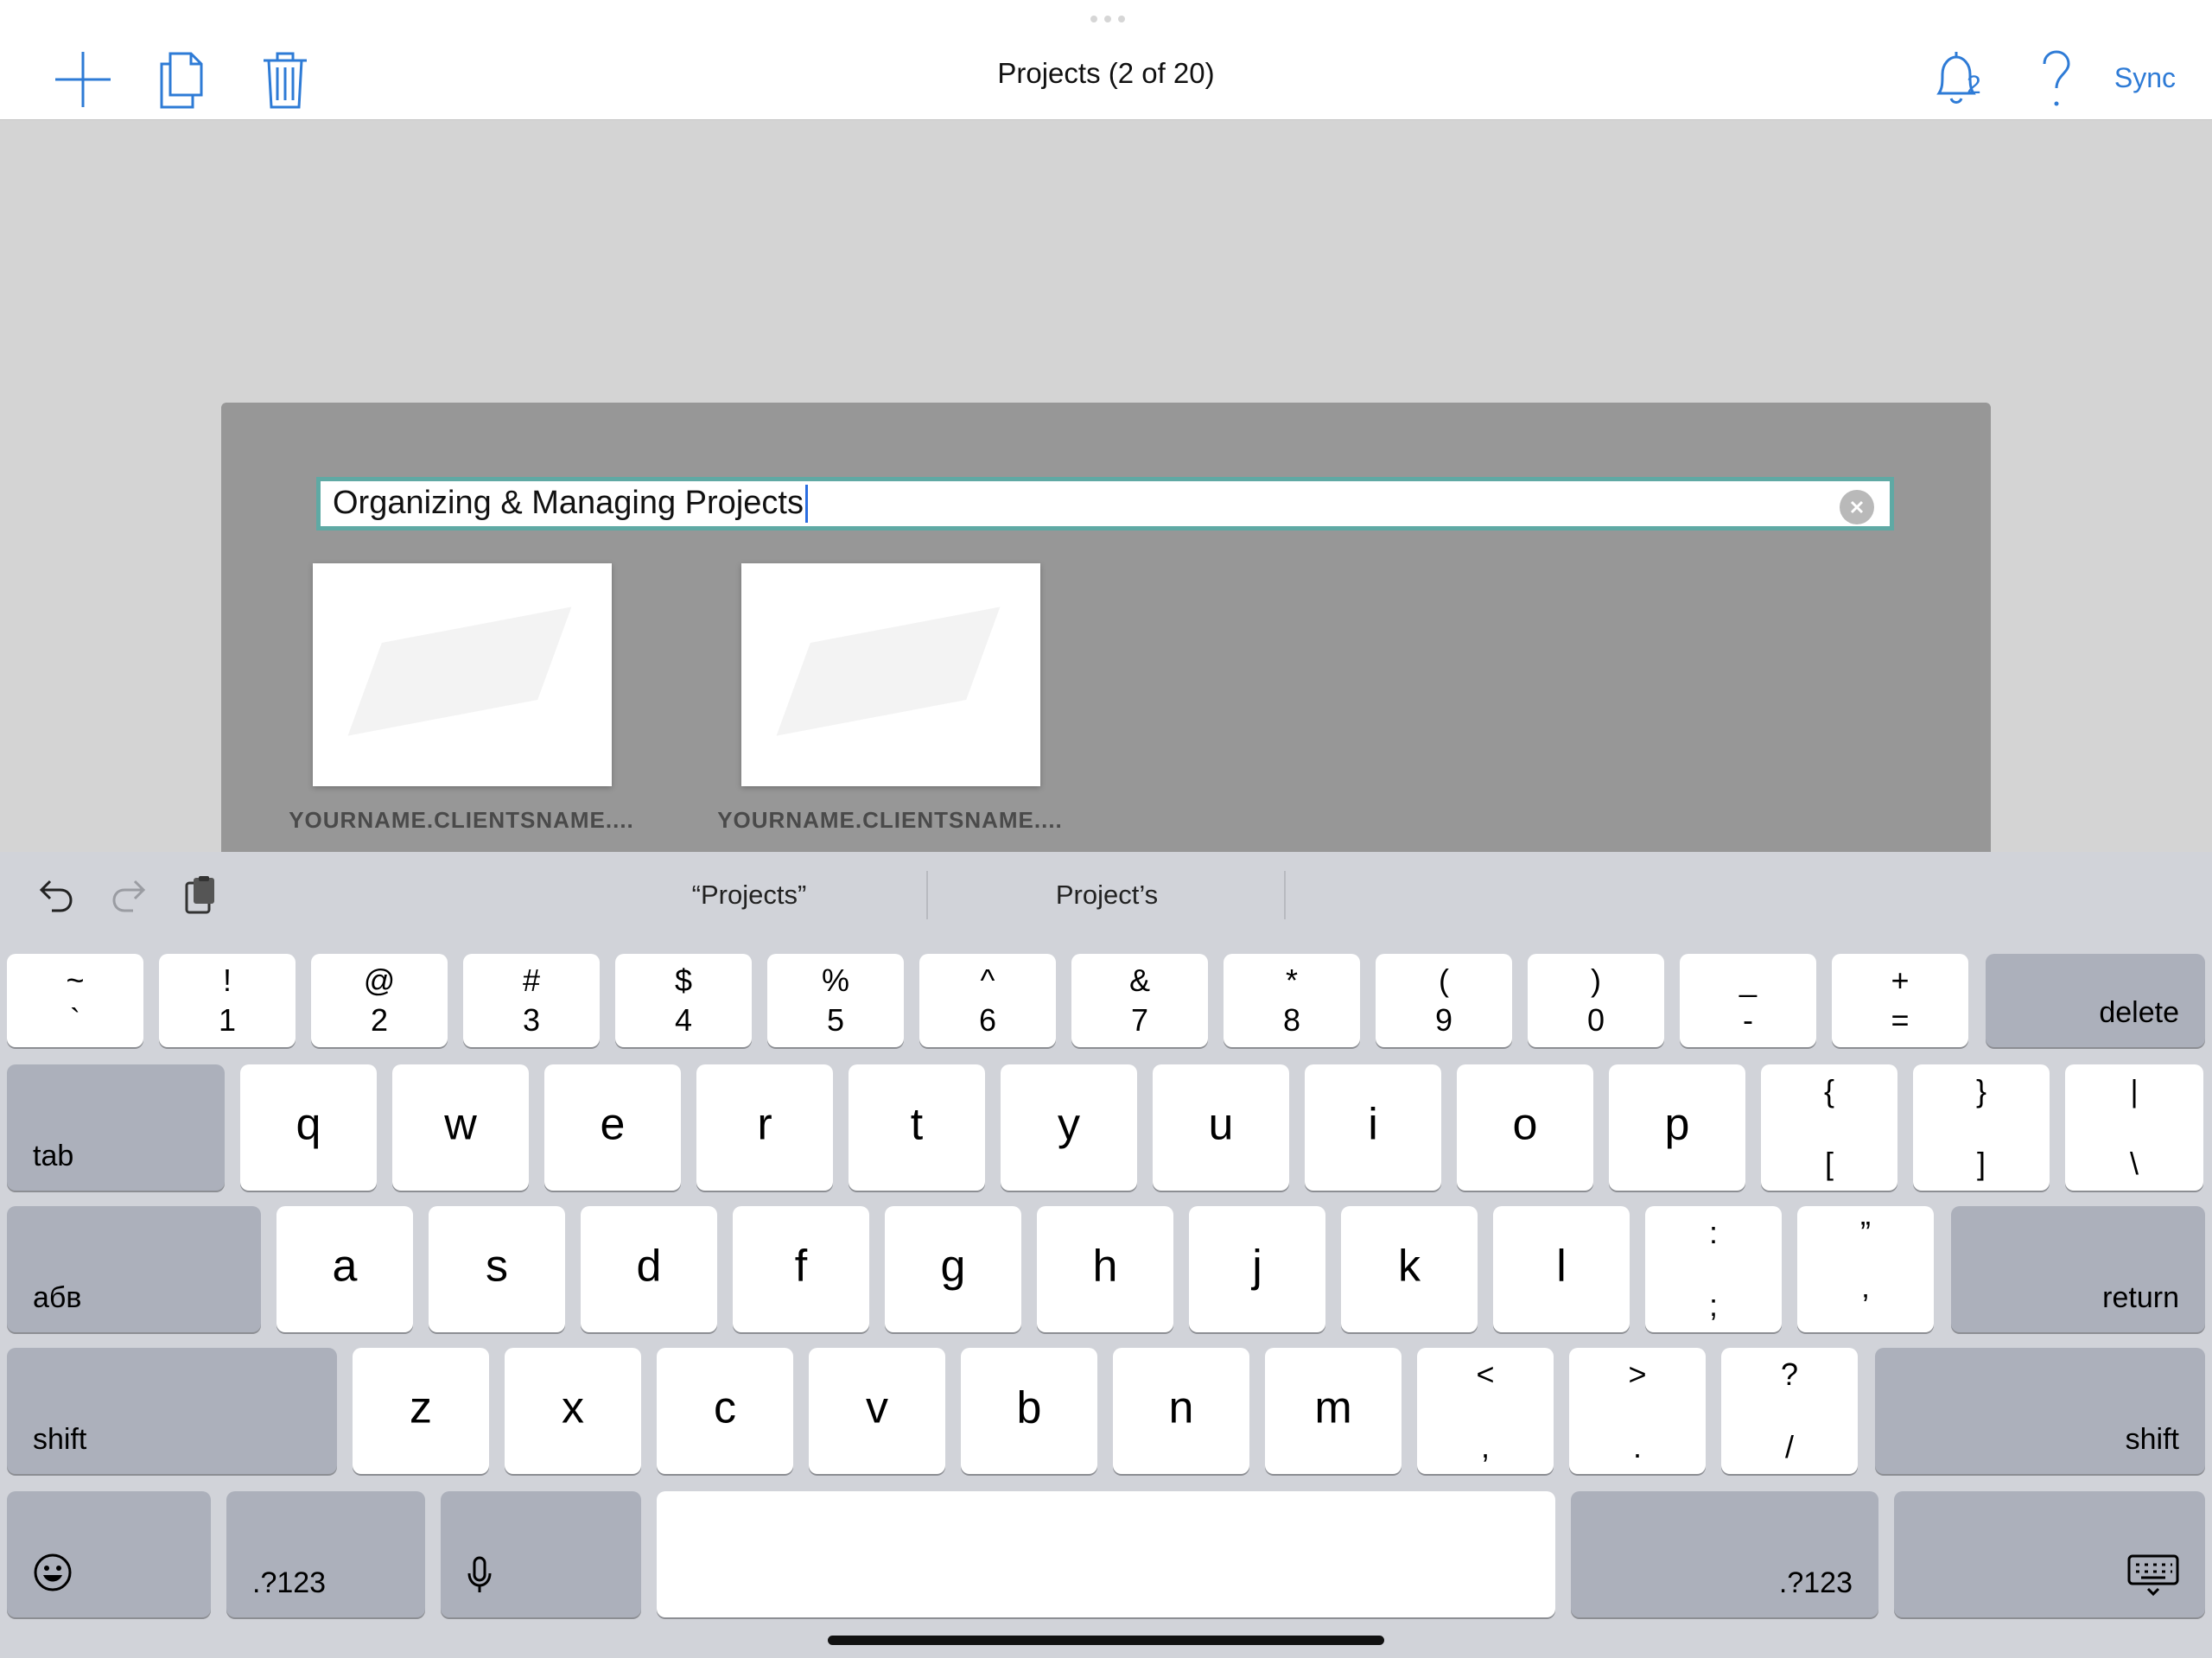 This screenshot has width=2212, height=1658. I want to click on number-key: (9, so click(1444, 1000).